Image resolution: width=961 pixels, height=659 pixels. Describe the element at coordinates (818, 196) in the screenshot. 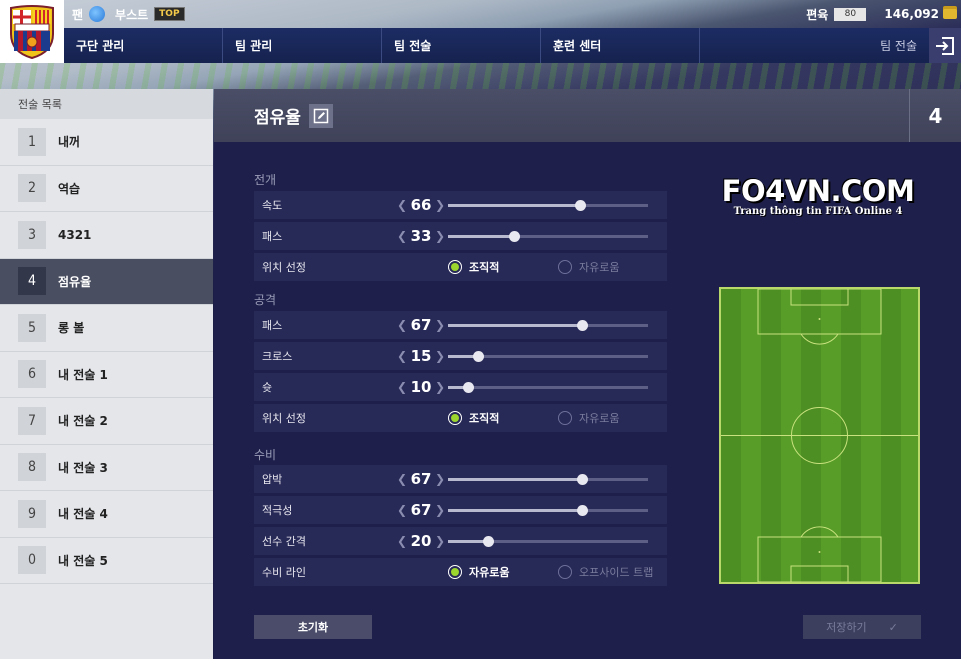

I see `site-watermark: FO4VN.COM Trang thông tin FIFA Online 4` at that location.